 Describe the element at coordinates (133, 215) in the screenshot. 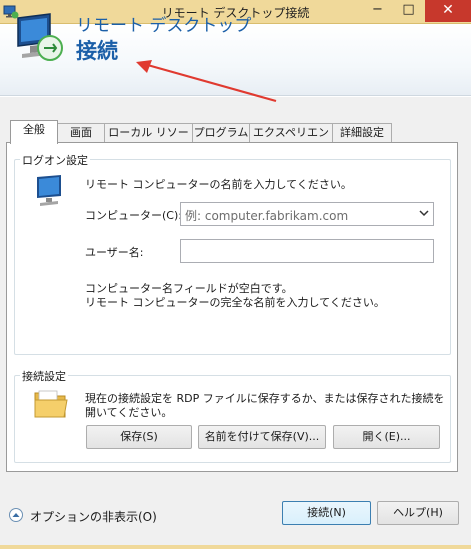

I see `computer-label: コンピューター(C):` at that location.